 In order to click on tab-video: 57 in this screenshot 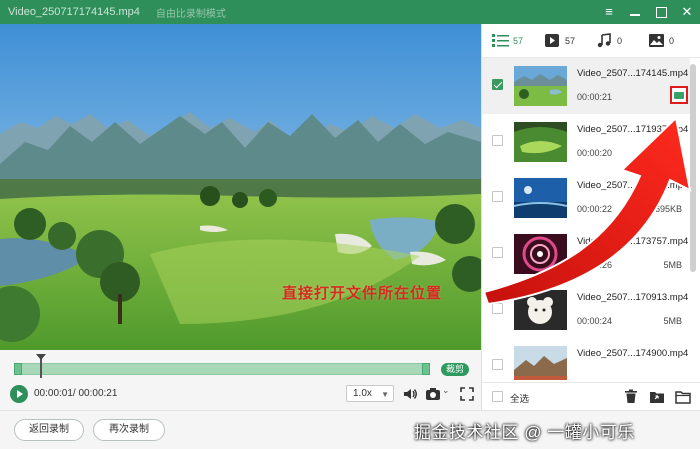, I will do `click(565, 40)`.